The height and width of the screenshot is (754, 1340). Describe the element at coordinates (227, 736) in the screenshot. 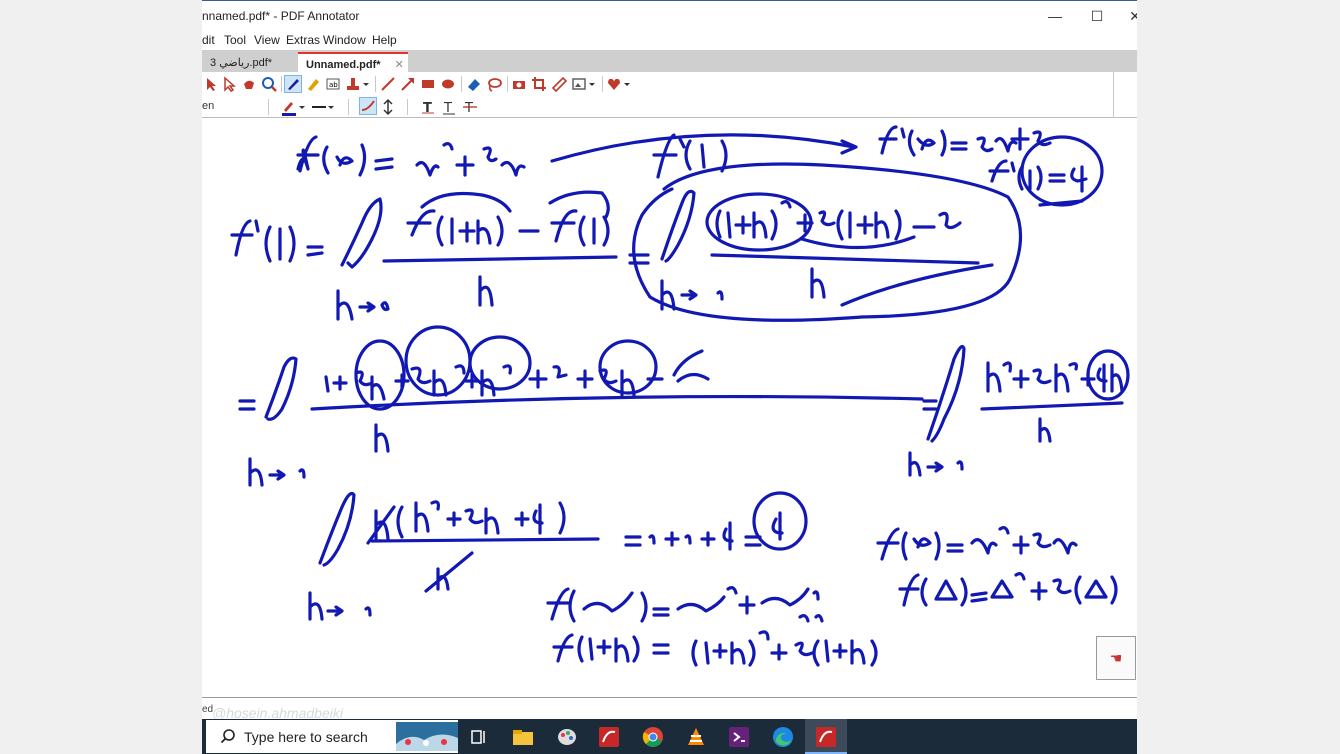

I see `search-icon` at that location.